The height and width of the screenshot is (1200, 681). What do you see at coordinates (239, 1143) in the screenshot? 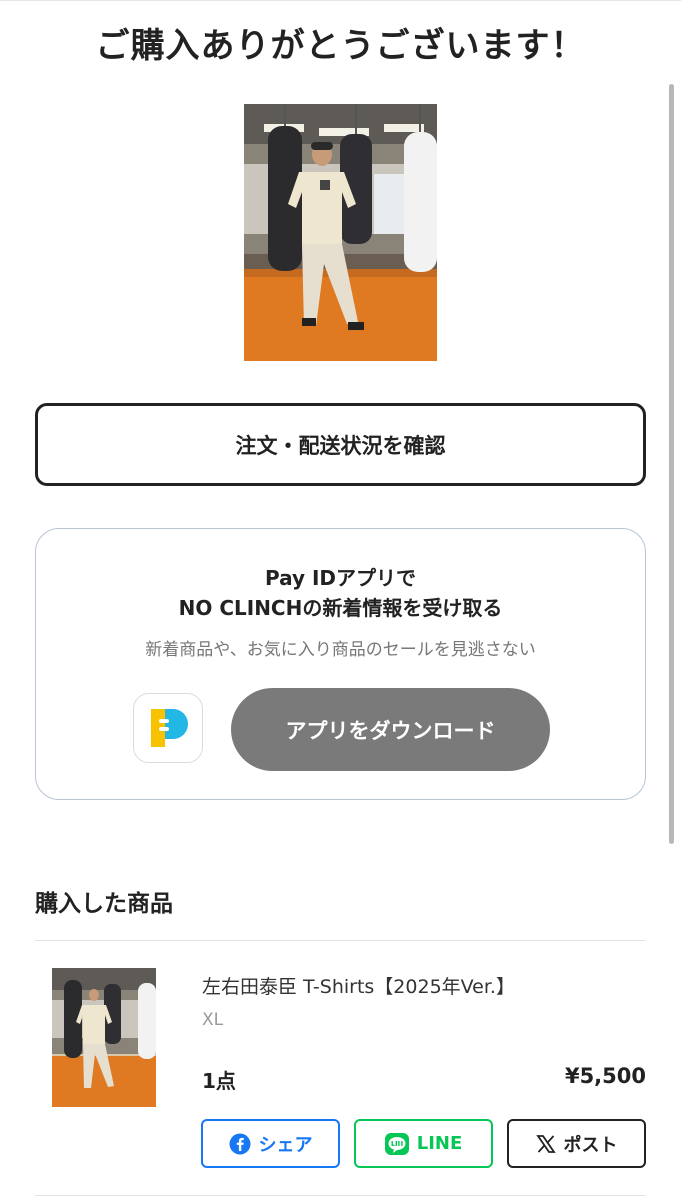
I see `facebook-icon` at bounding box center [239, 1143].